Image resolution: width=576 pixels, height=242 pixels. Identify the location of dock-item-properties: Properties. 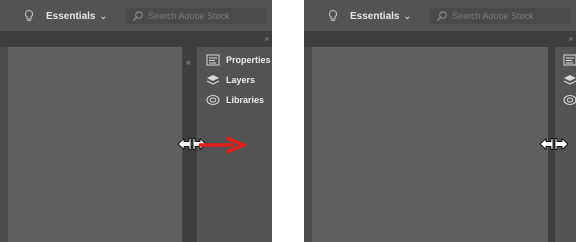
(238, 60).